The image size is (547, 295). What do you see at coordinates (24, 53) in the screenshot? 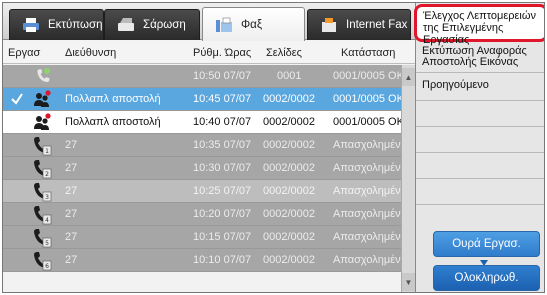
I see `col-job: Εργασ` at bounding box center [24, 53].